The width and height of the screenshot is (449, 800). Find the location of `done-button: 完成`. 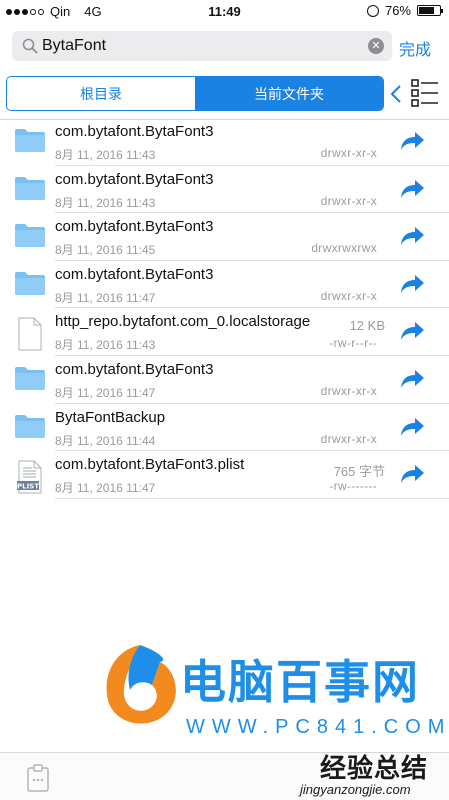

done-button: 完成 is located at coordinates (415, 48).